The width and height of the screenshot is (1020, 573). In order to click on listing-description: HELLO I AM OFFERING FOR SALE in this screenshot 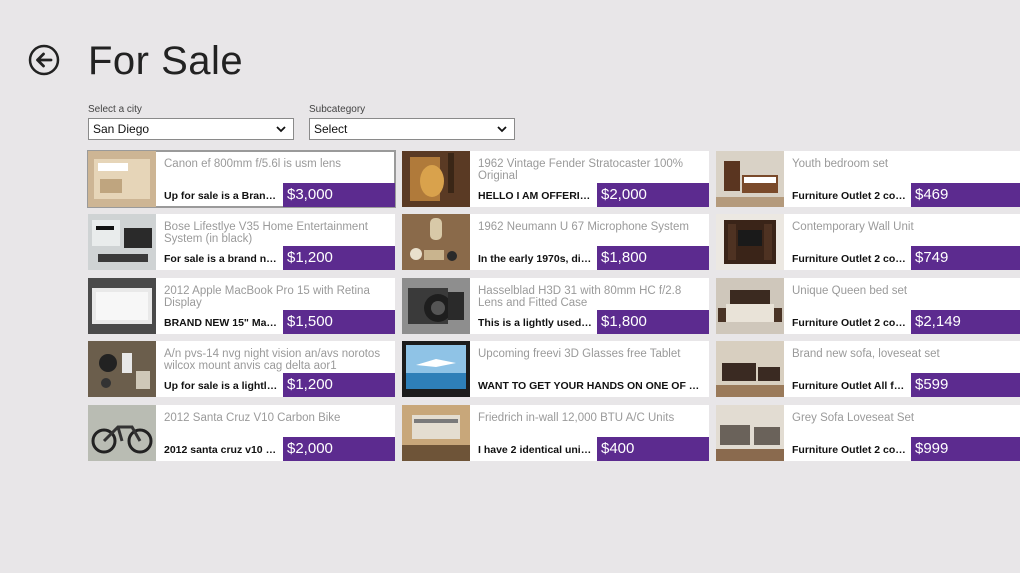, I will do `click(535, 196)`.